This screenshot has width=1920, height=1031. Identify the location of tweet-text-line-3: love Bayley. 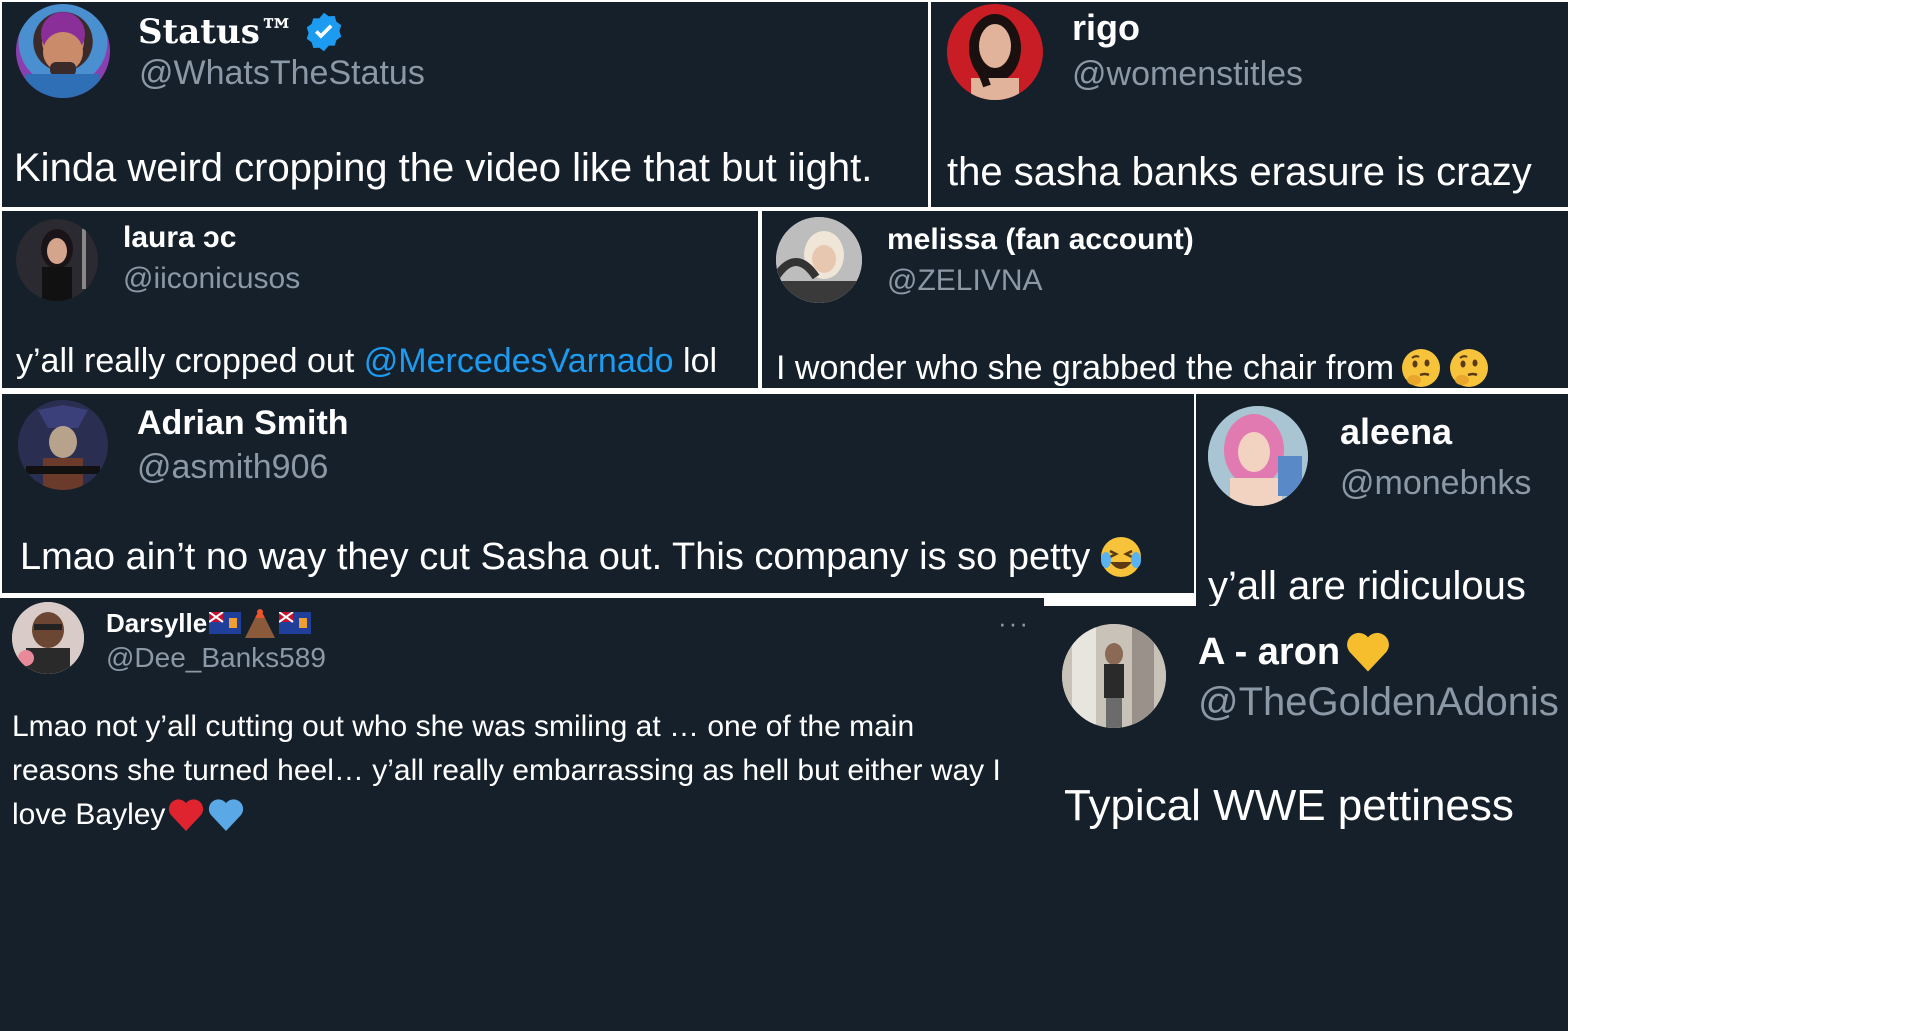
(128, 815).